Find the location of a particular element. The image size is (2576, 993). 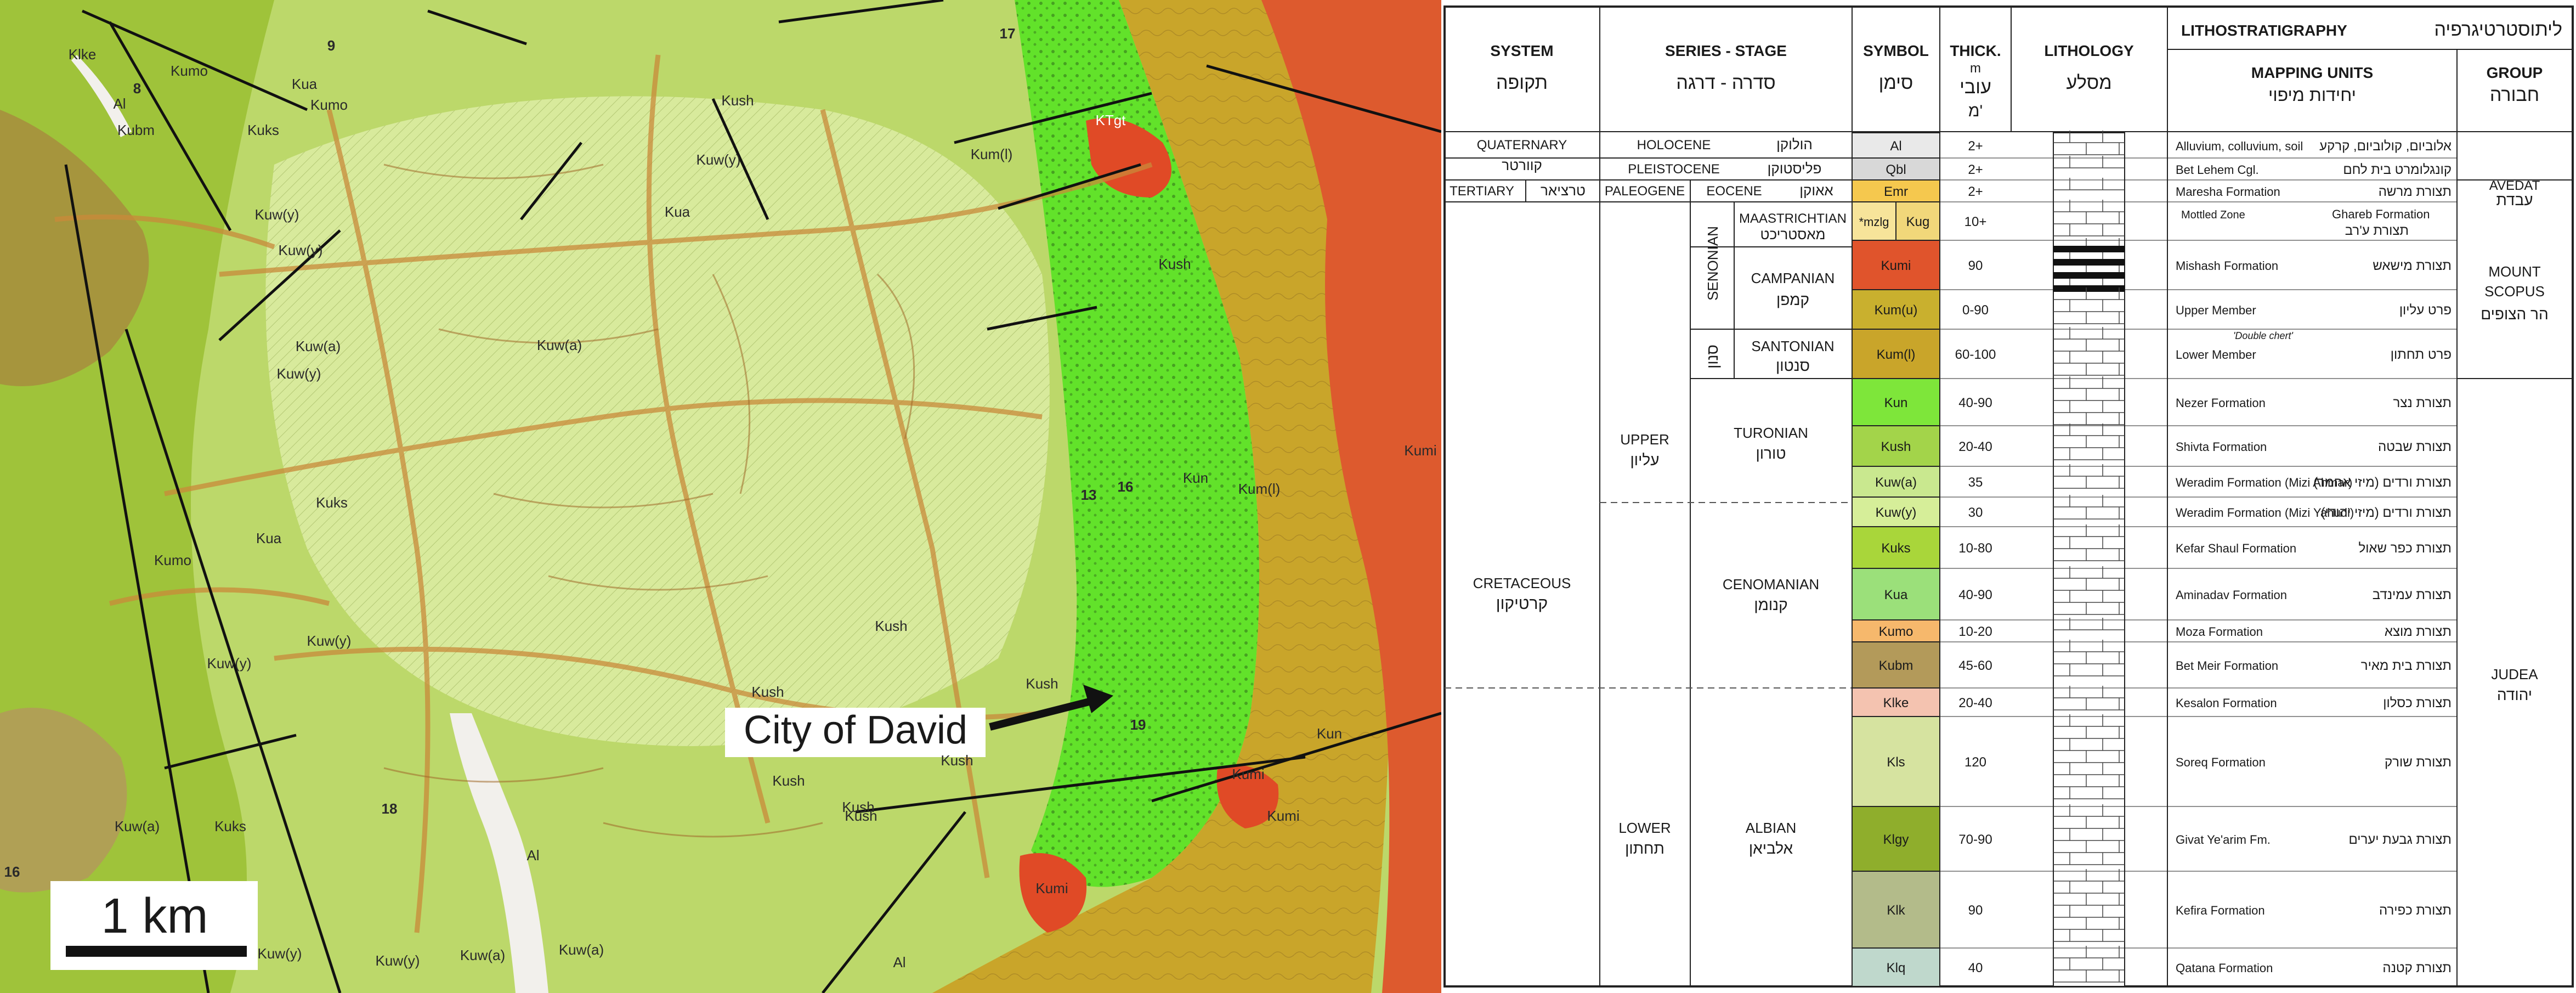

mapping-unit-en: Qatana Formation is located at coordinates (2224, 968).